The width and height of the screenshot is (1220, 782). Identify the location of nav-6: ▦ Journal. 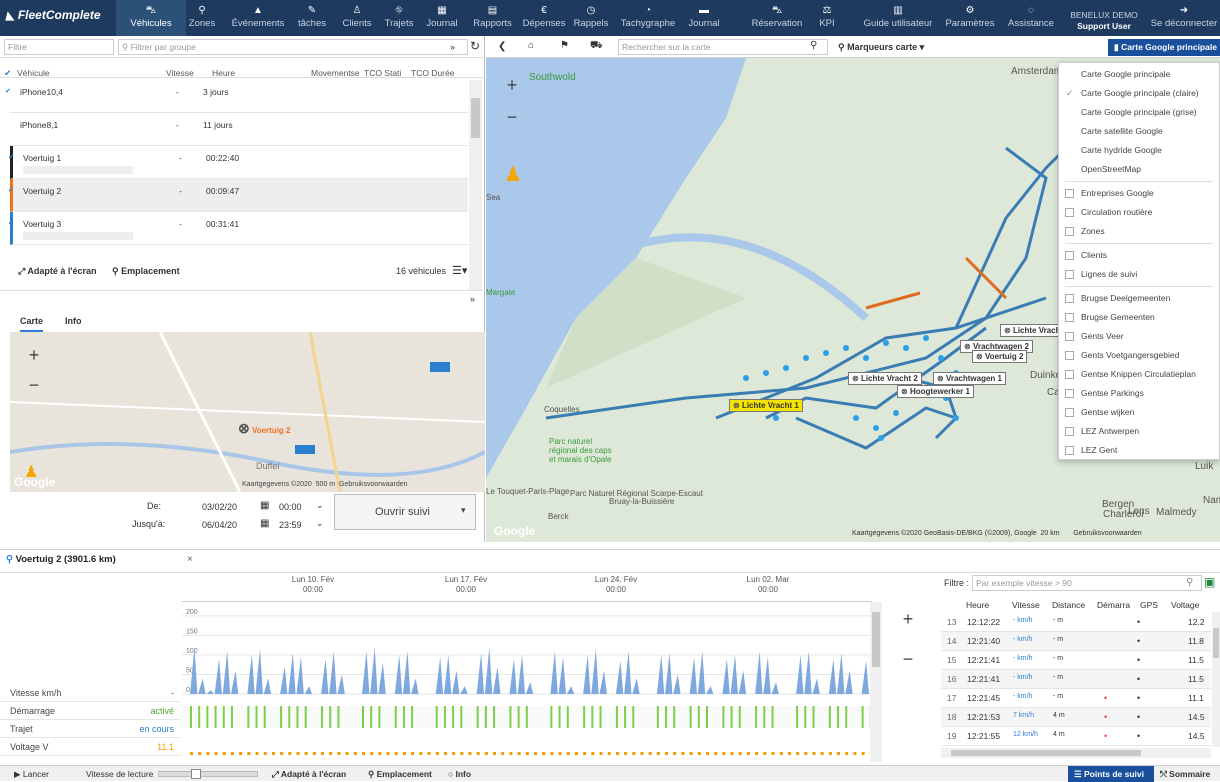
(442, 18).